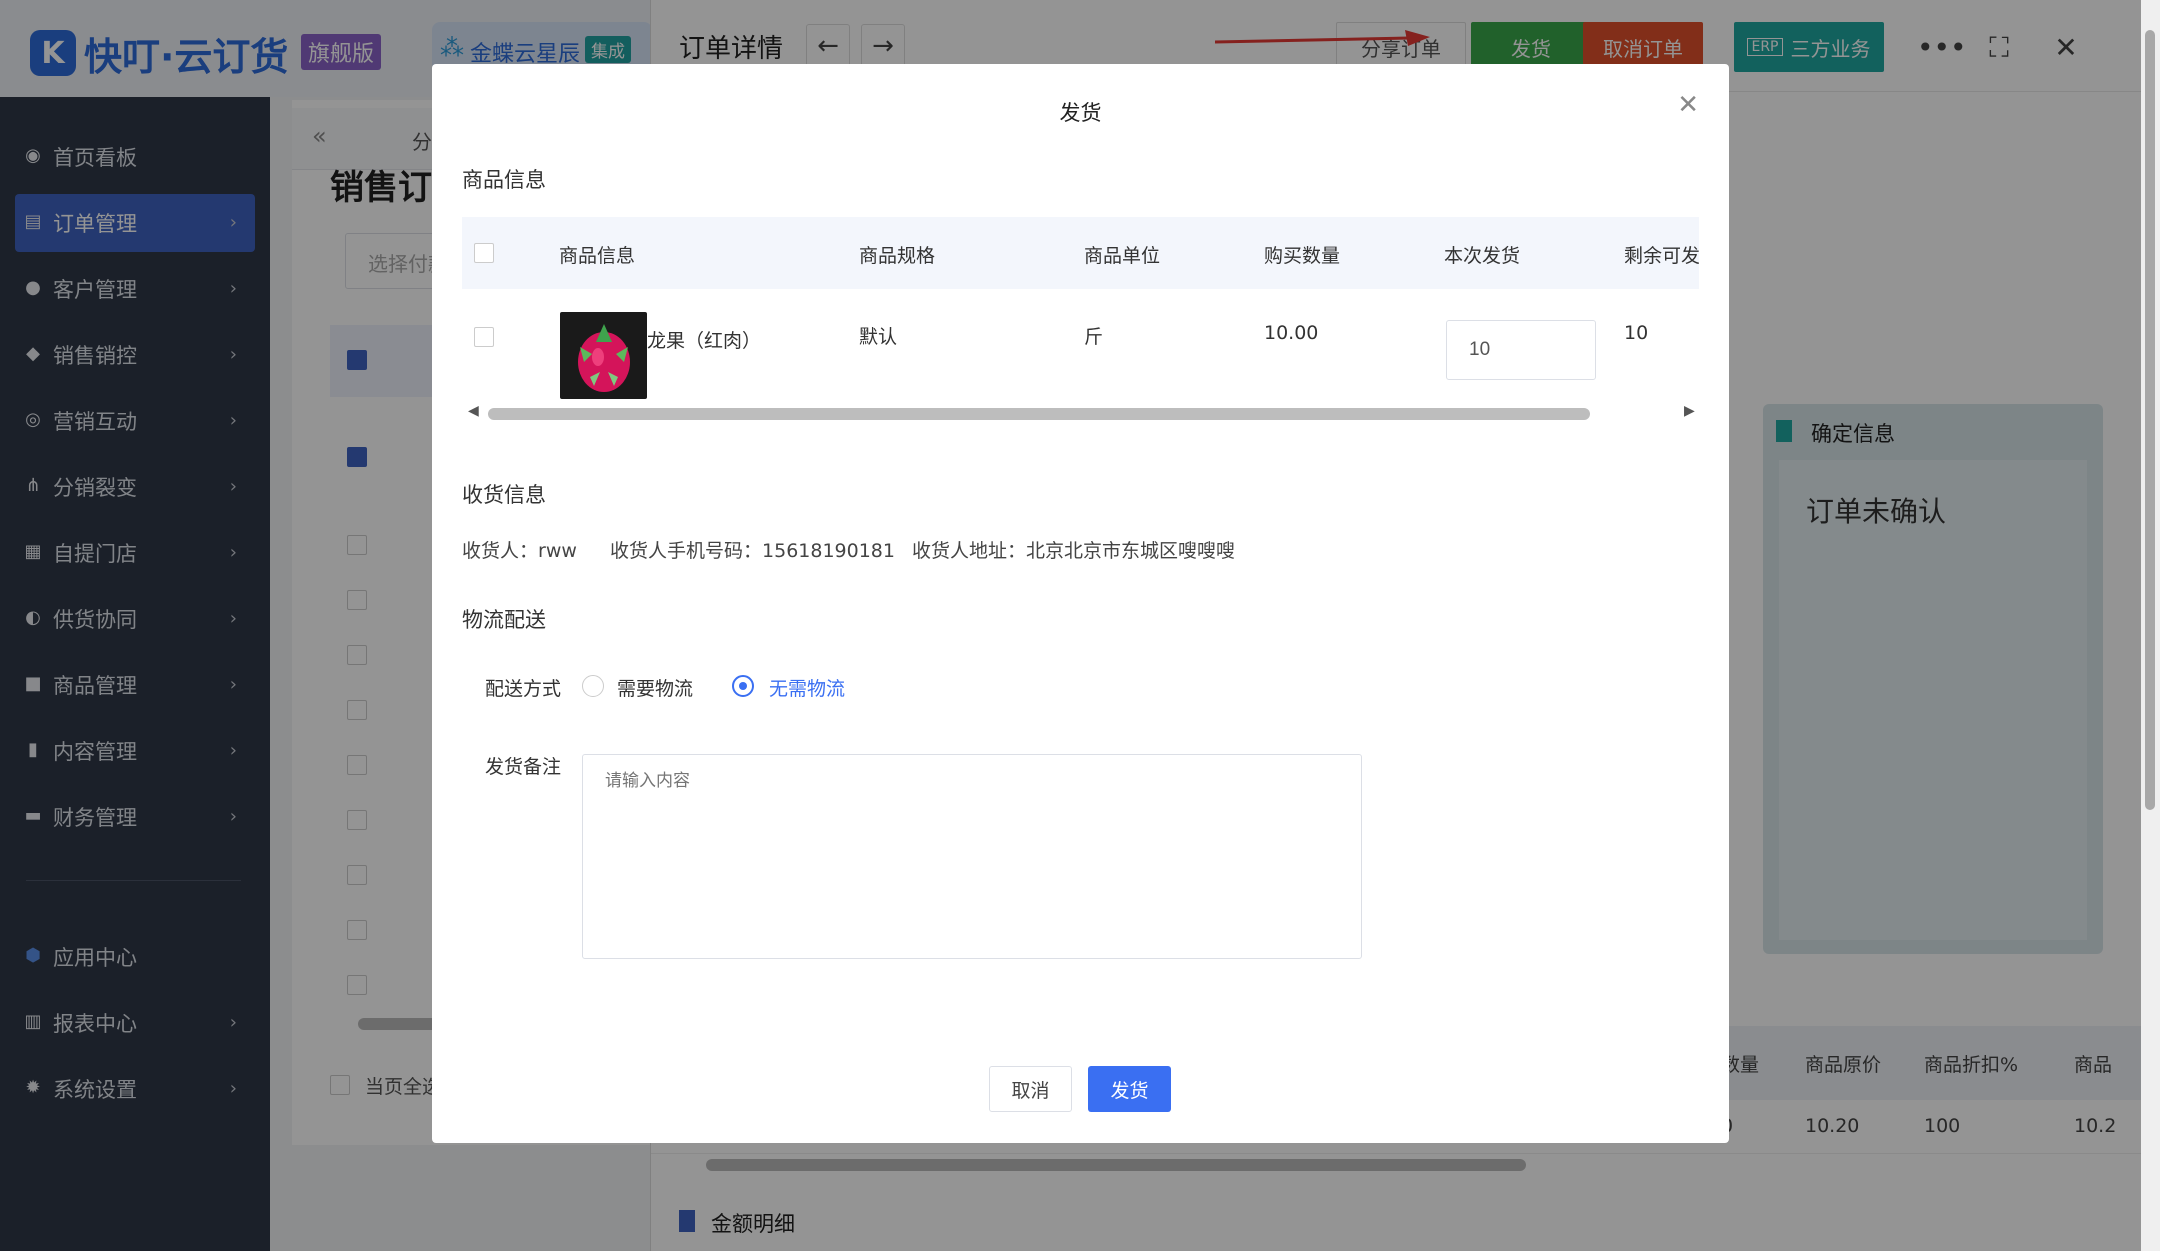  Describe the element at coordinates (1039, 414) in the screenshot. I see `table-horizontal-scrollbar` at that location.